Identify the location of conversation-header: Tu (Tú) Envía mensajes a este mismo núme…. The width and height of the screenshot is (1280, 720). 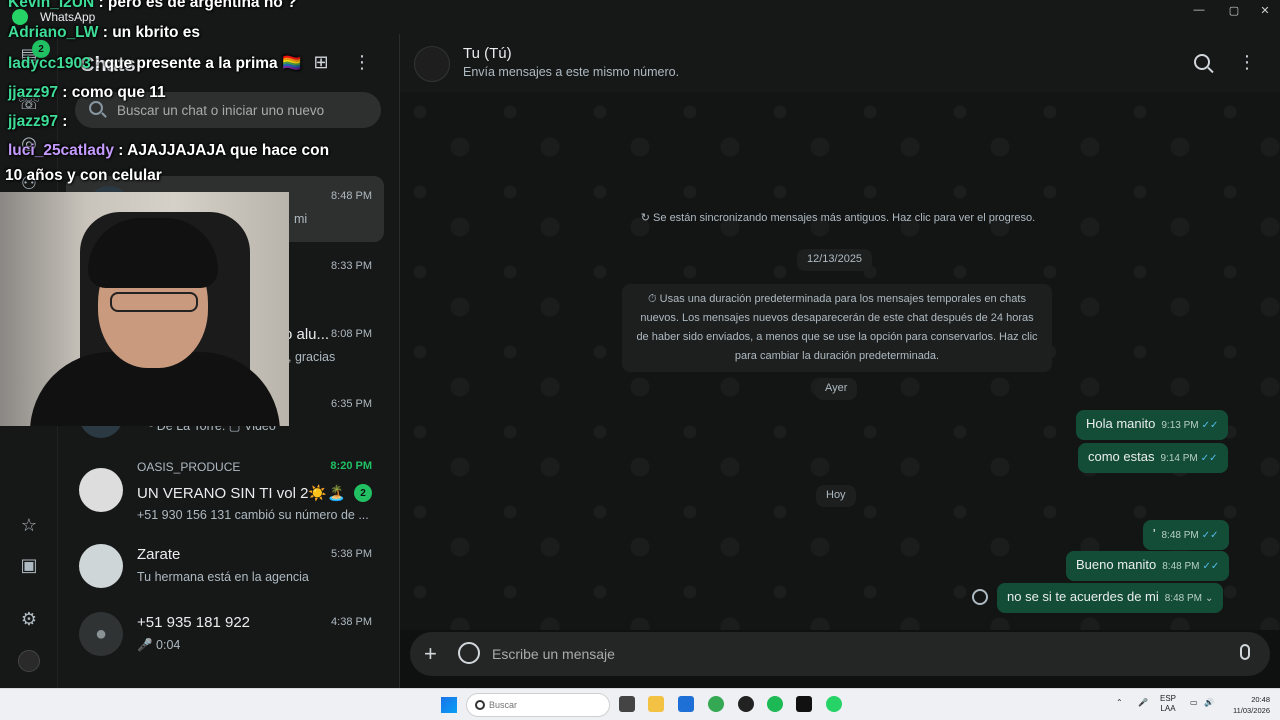
(840, 63).